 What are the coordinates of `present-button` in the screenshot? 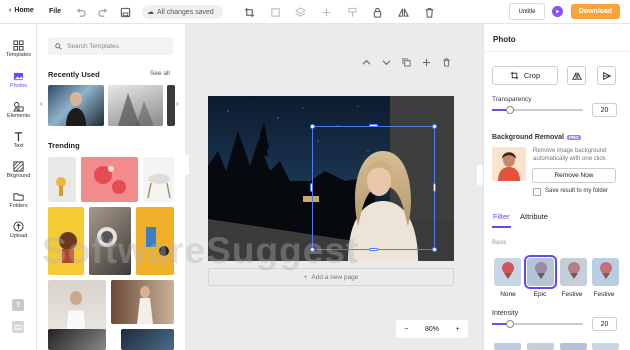 It's located at (557, 11).